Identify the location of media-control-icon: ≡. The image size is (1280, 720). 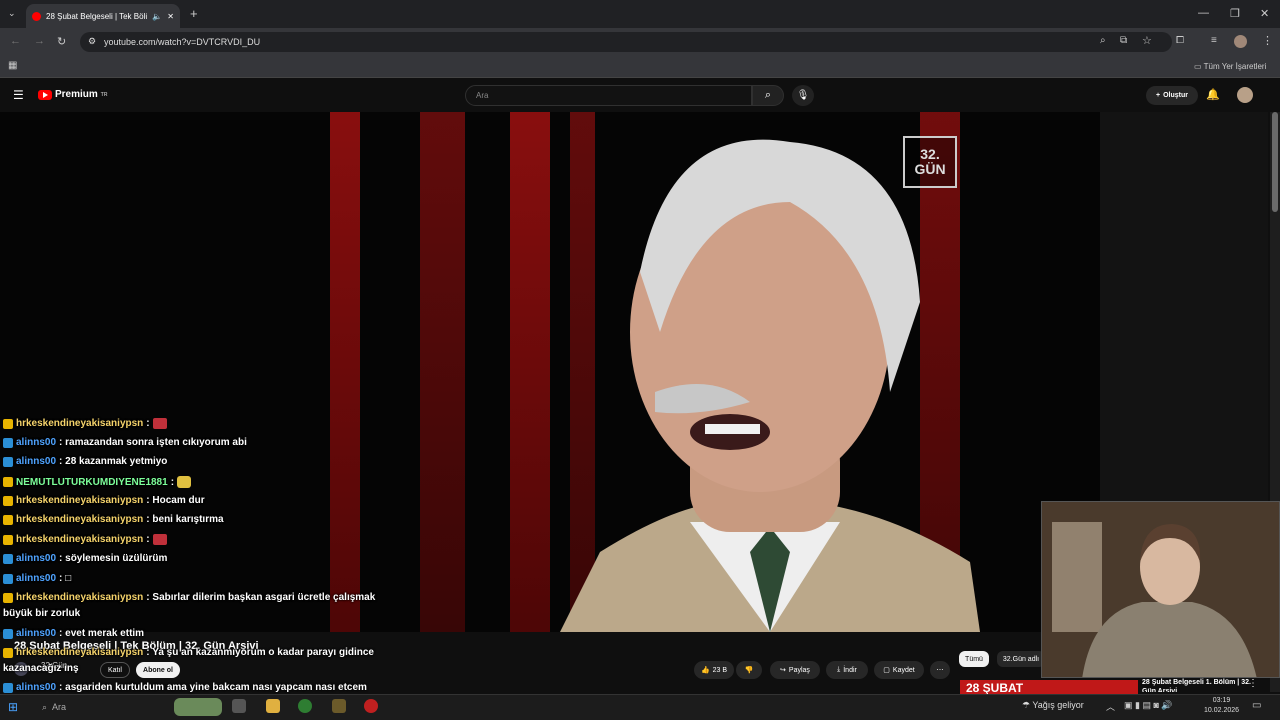
(1214, 40).